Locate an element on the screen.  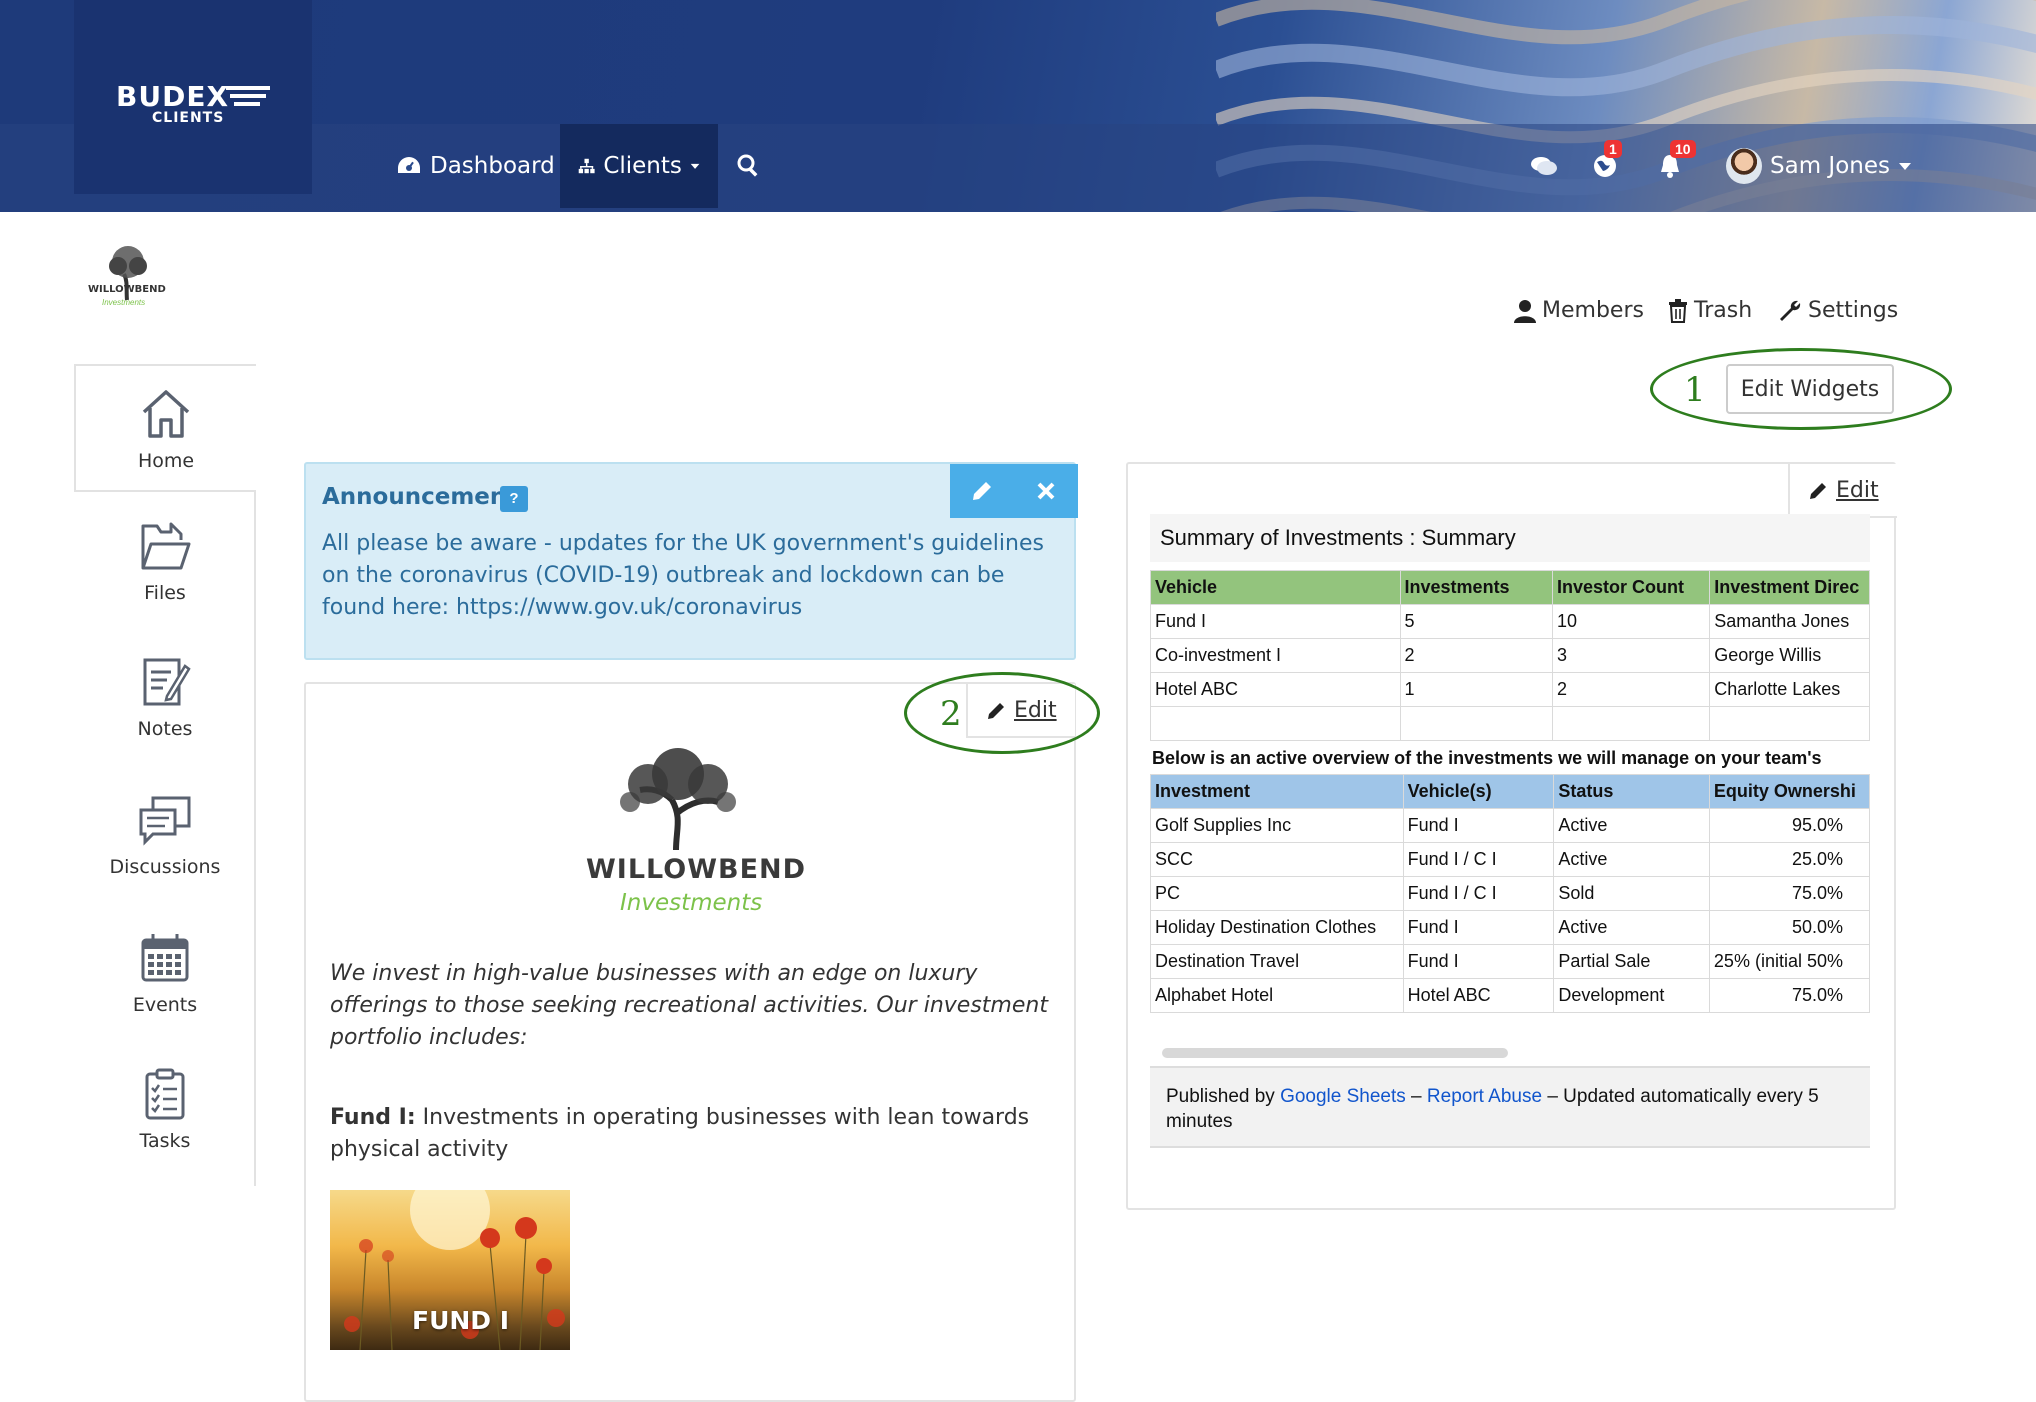
table-cell: PC is located at coordinates (1277, 893).